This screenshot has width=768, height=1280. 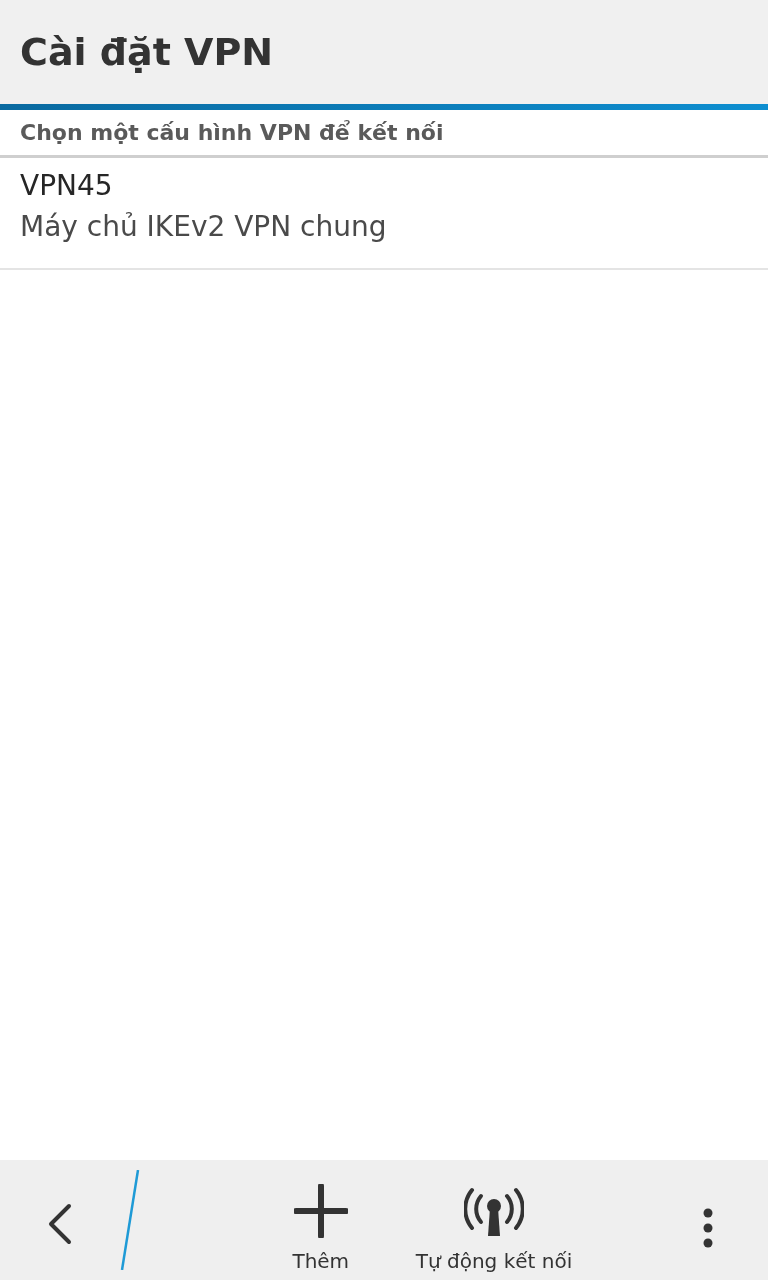 I want to click on action-button: Thêm, so click(x=320, y=1220).